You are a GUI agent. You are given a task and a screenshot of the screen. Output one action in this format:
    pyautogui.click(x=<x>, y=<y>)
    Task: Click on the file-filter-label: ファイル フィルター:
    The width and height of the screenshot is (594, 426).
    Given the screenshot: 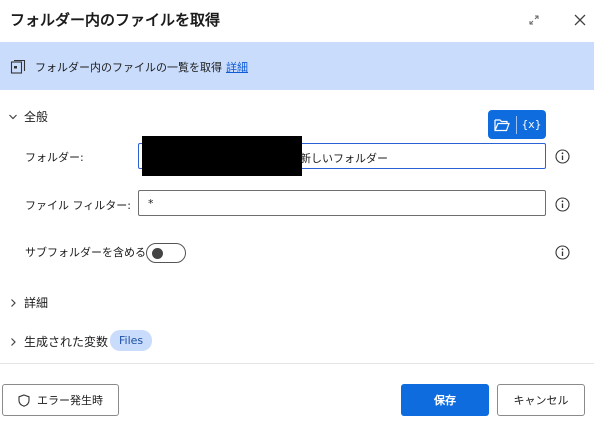 What is the action you would take?
    pyautogui.click(x=78, y=205)
    